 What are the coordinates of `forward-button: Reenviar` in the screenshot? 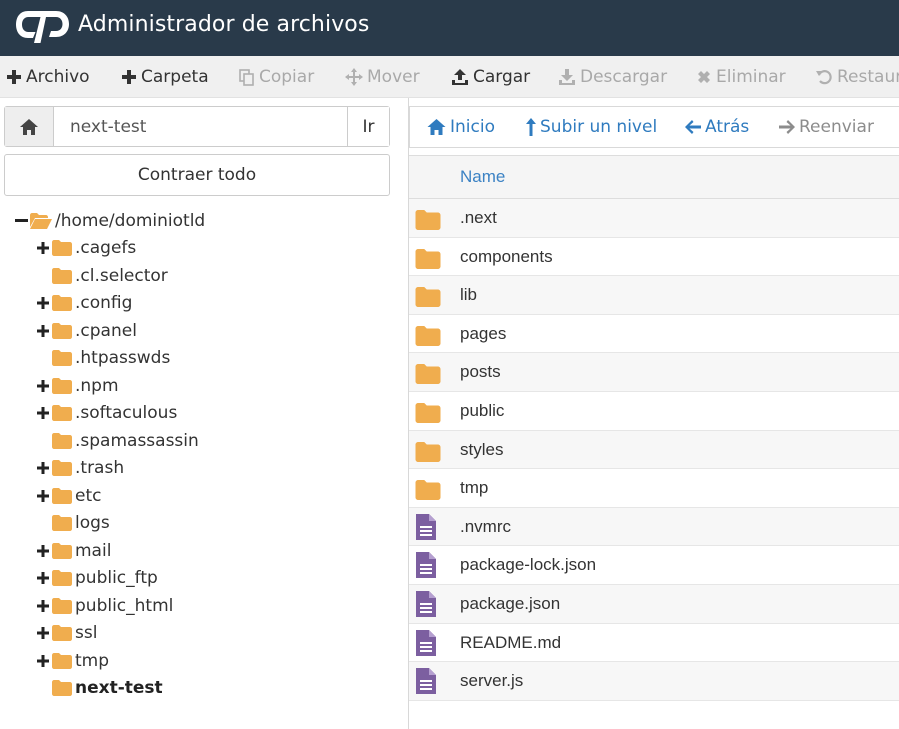 It's located at (826, 127).